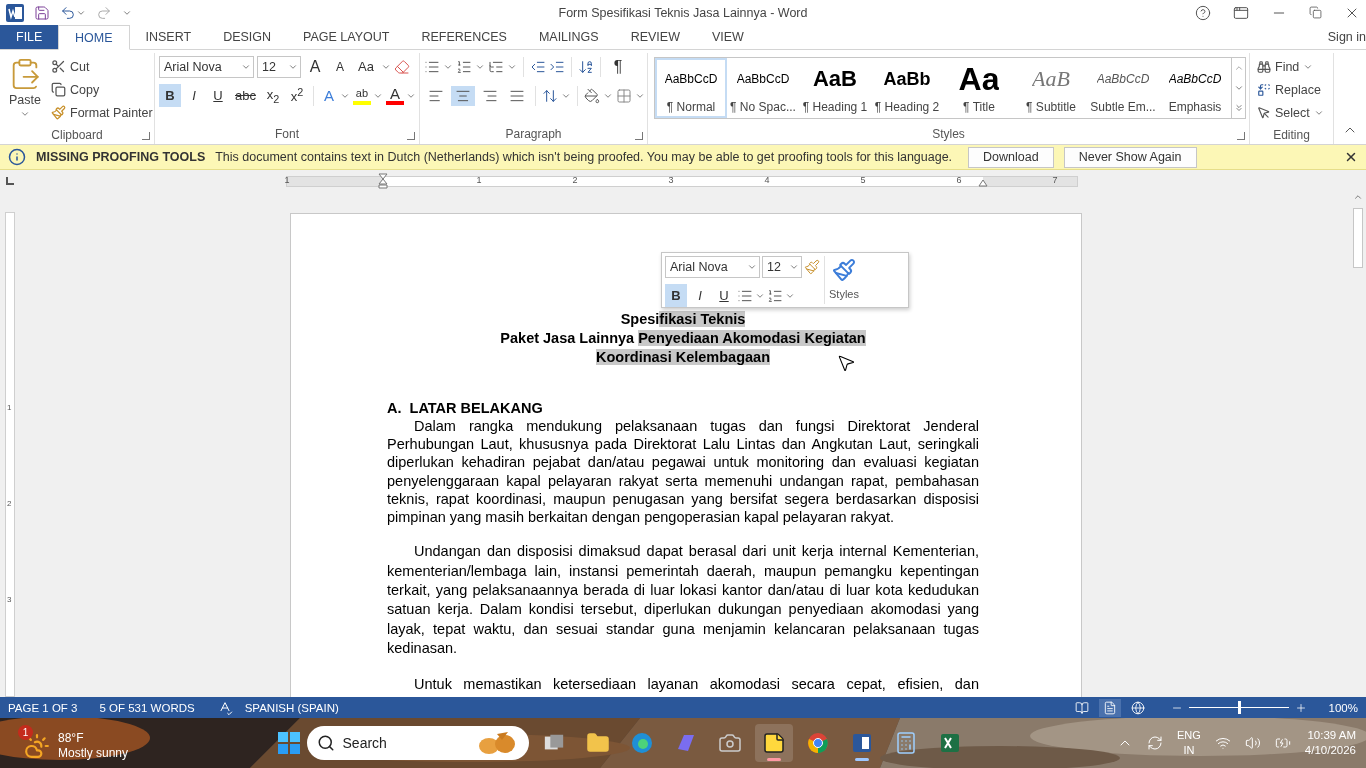 The height and width of the screenshot is (768, 1366). Describe the element at coordinates (1252, 743) in the screenshot. I see `volume-icon` at that location.